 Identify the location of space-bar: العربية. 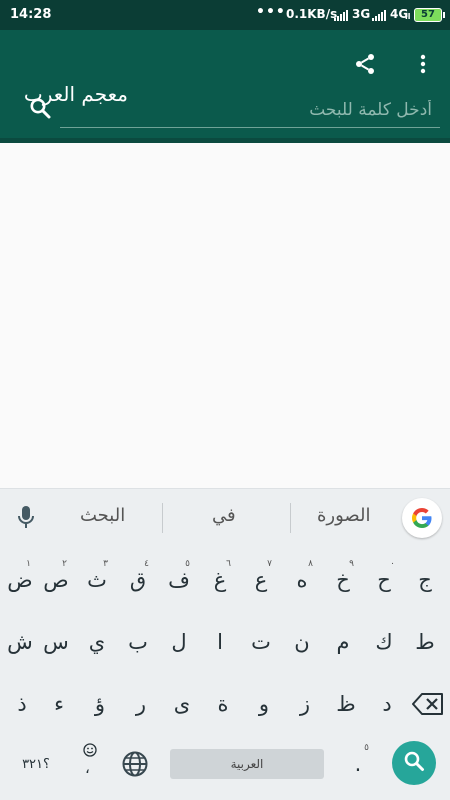
(247, 764).